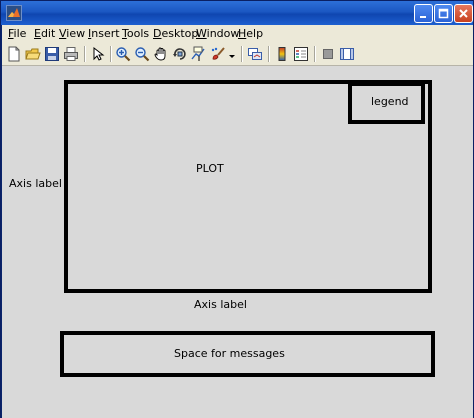 Image resolution: width=474 pixels, height=418 pixels. Describe the element at coordinates (135, 33) in the screenshot. I see `menu-tools: Tools` at that location.